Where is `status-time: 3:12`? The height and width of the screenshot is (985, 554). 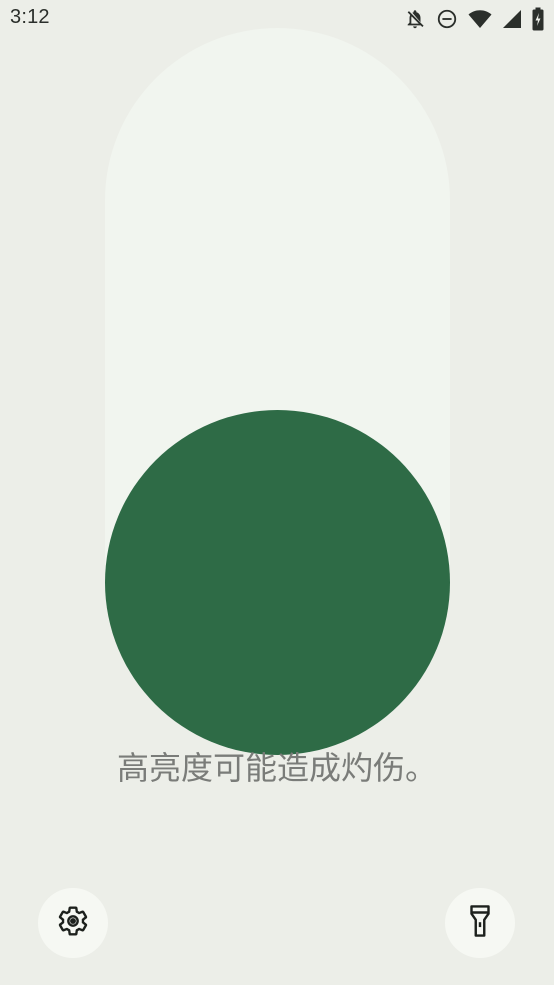 status-time: 3:12 is located at coordinates (30, 17).